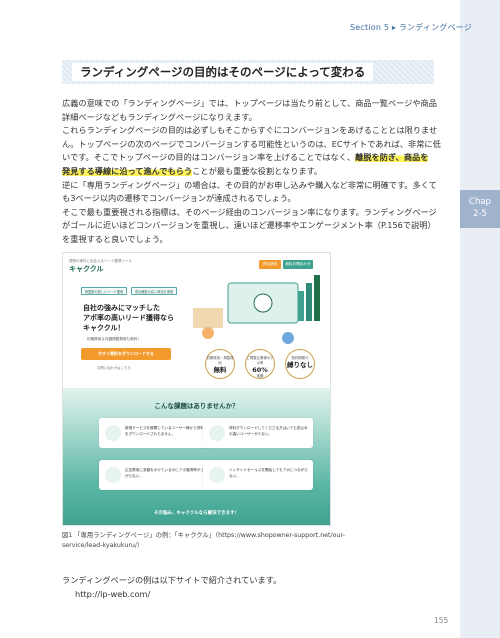 The width and height of the screenshot is (500, 638). Describe the element at coordinates (121, 308) in the screenshot. I see `lp-headline-1: 自社の強みにマッチした` at that location.